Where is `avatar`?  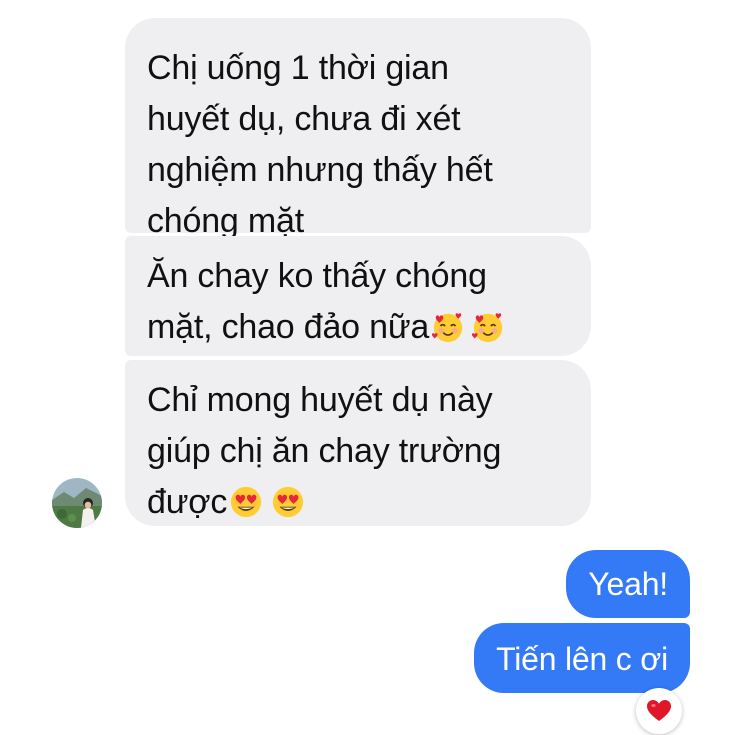 avatar is located at coordinates (77, 503).